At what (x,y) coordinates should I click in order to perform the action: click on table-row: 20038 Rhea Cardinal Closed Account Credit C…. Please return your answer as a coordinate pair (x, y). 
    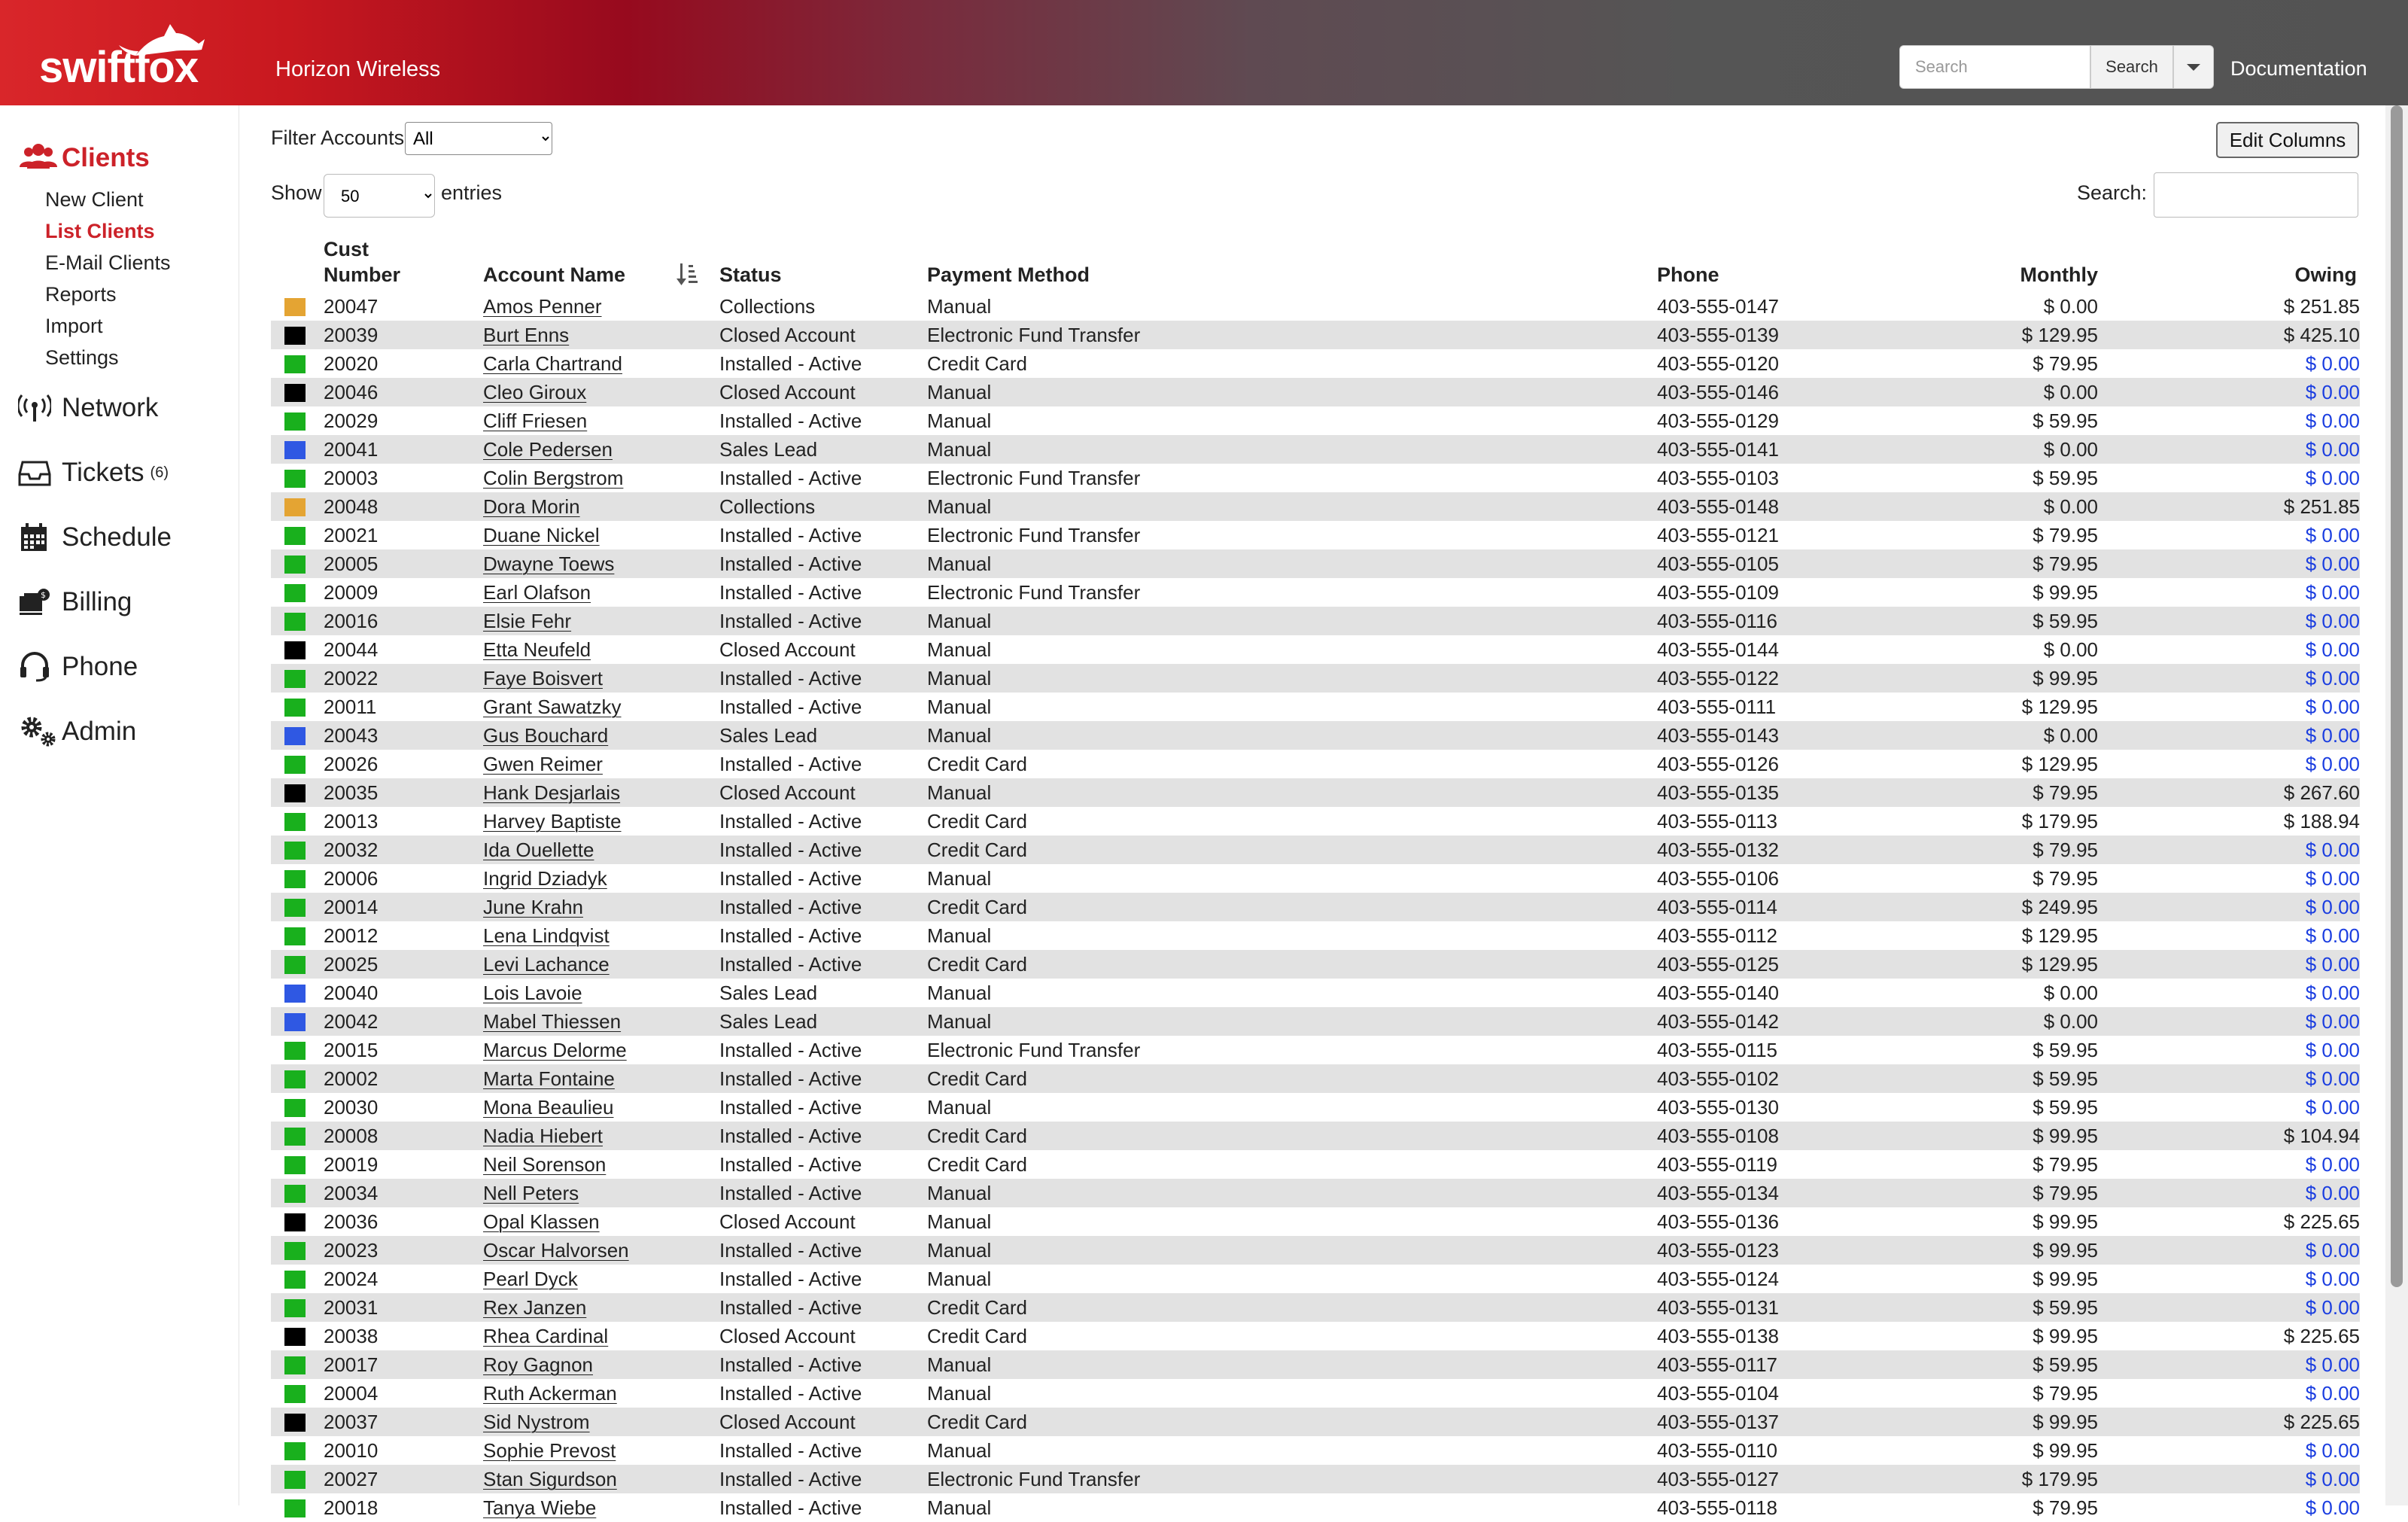
    Looking at the image, I should click on (1315, 1336).